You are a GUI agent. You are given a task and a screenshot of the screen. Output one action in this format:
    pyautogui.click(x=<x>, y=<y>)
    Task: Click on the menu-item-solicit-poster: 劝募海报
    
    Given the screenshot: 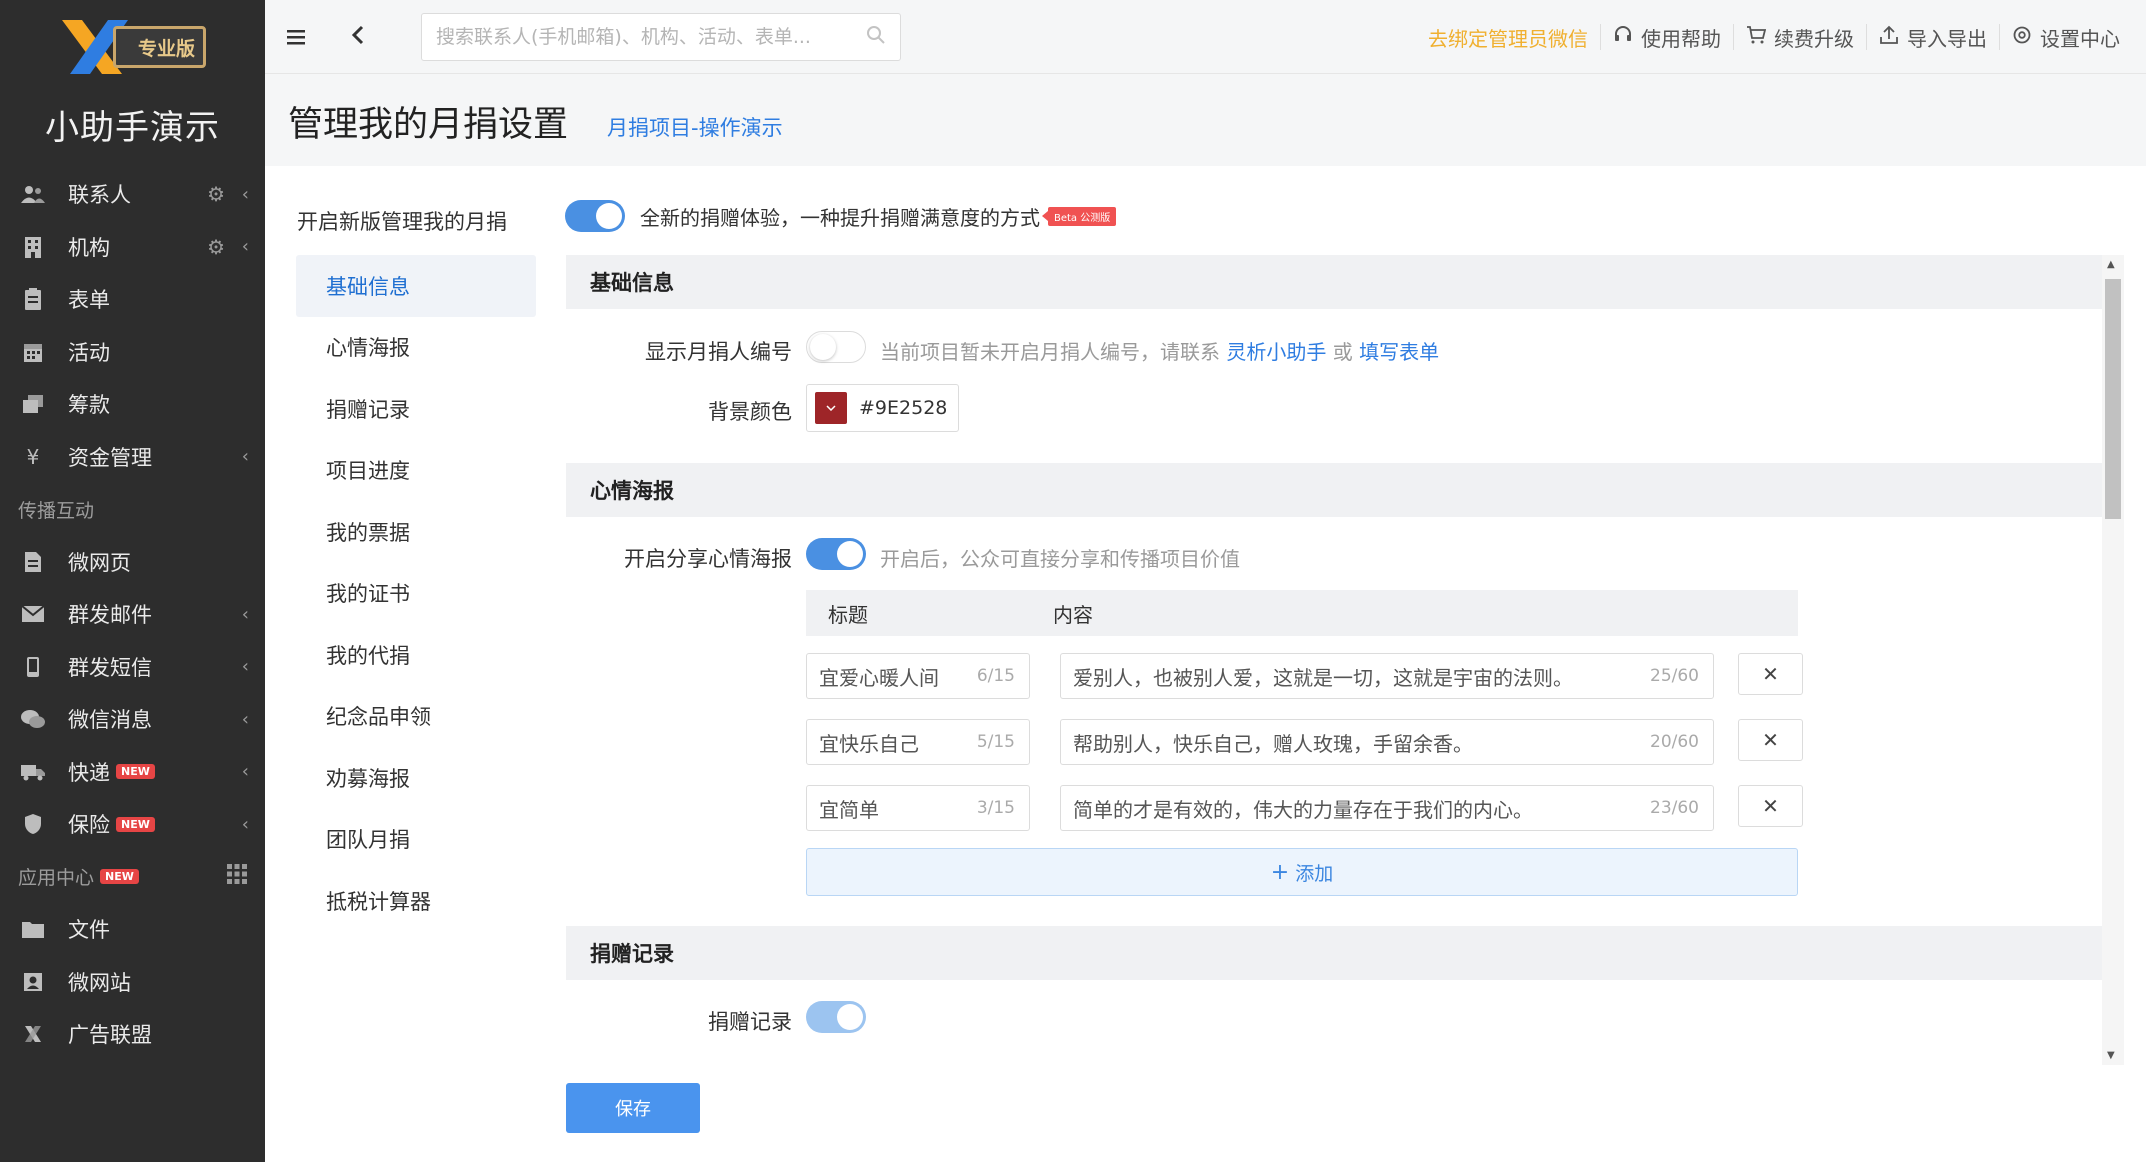 What is the action you would take?
    pyautogui.click(x=416, y=778)
    